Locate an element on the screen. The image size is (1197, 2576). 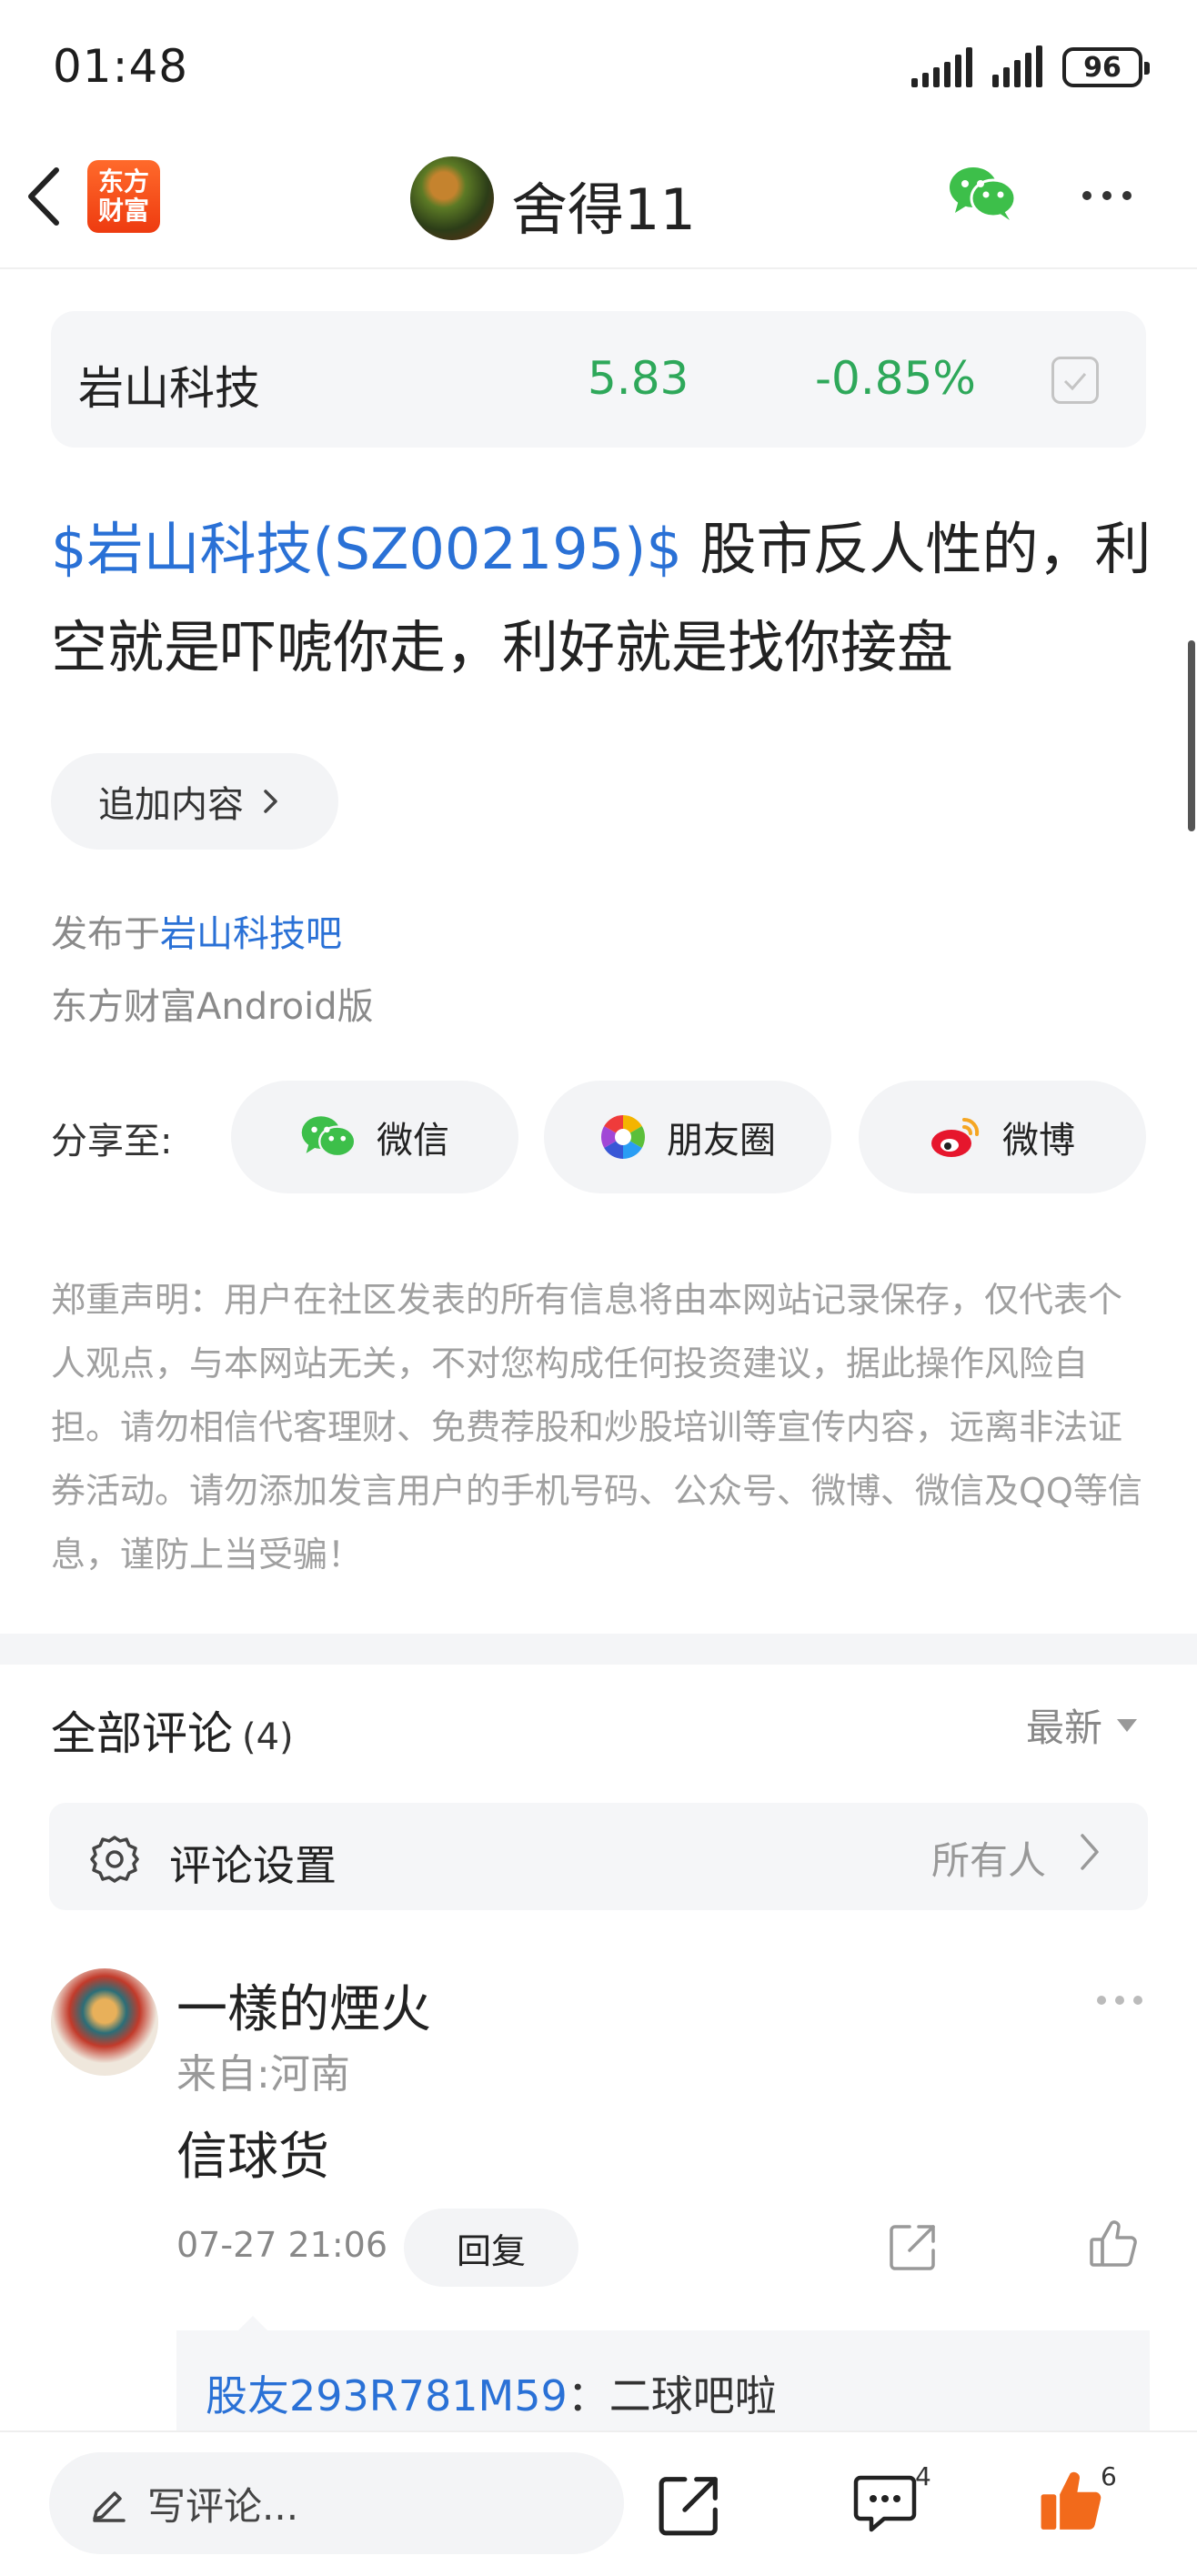
comments-count: (4) is located at coordinates (268, 1737).